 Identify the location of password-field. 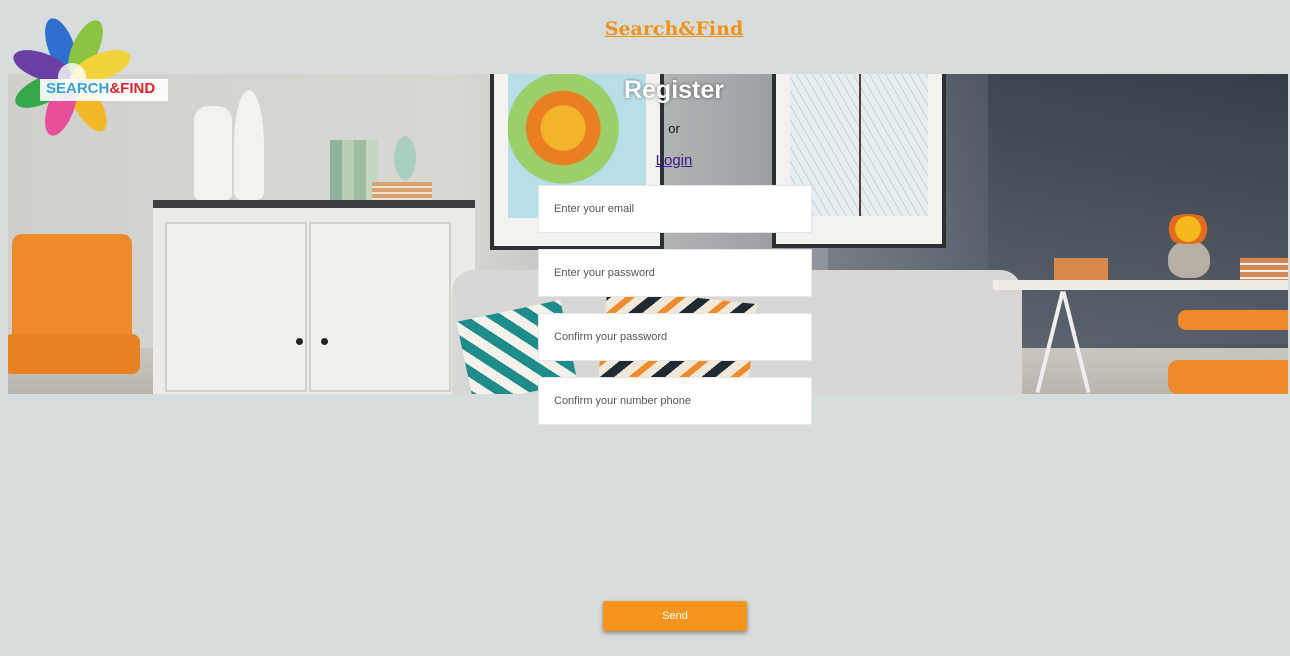
(675, 273).